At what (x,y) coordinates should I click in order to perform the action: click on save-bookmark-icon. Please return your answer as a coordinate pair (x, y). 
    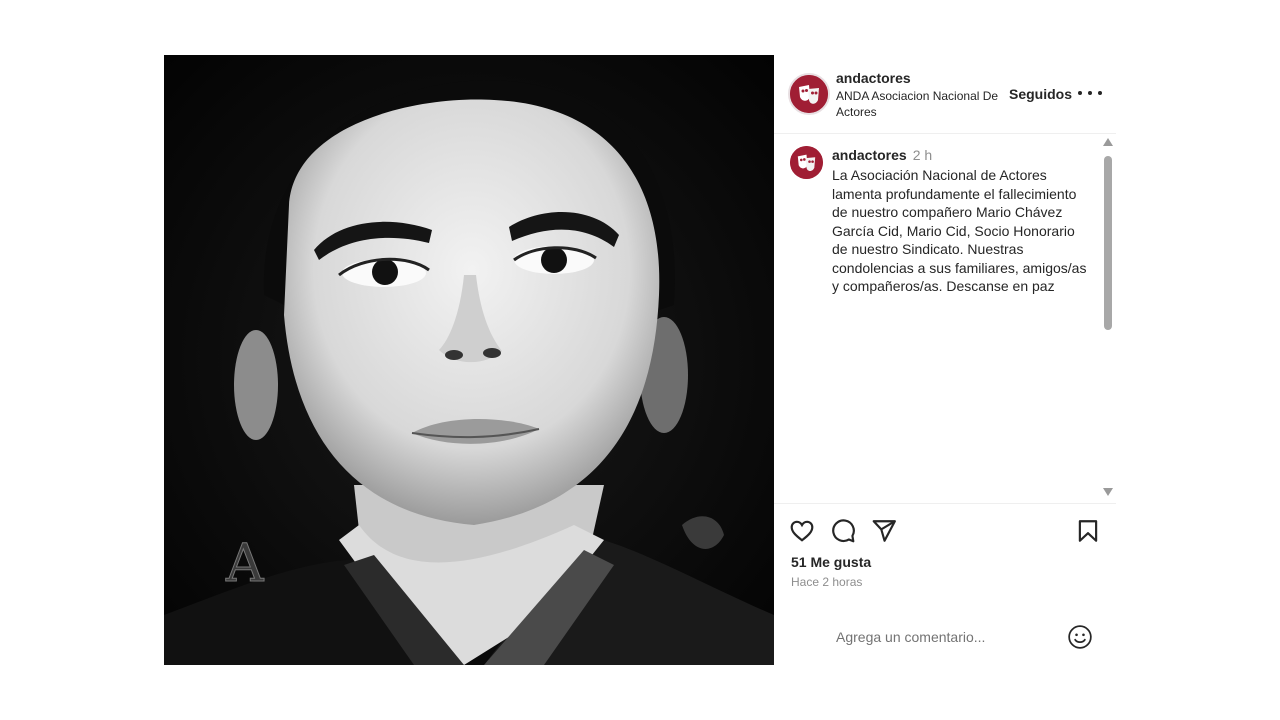
    Looking at the image, I should click on (1088, 531).